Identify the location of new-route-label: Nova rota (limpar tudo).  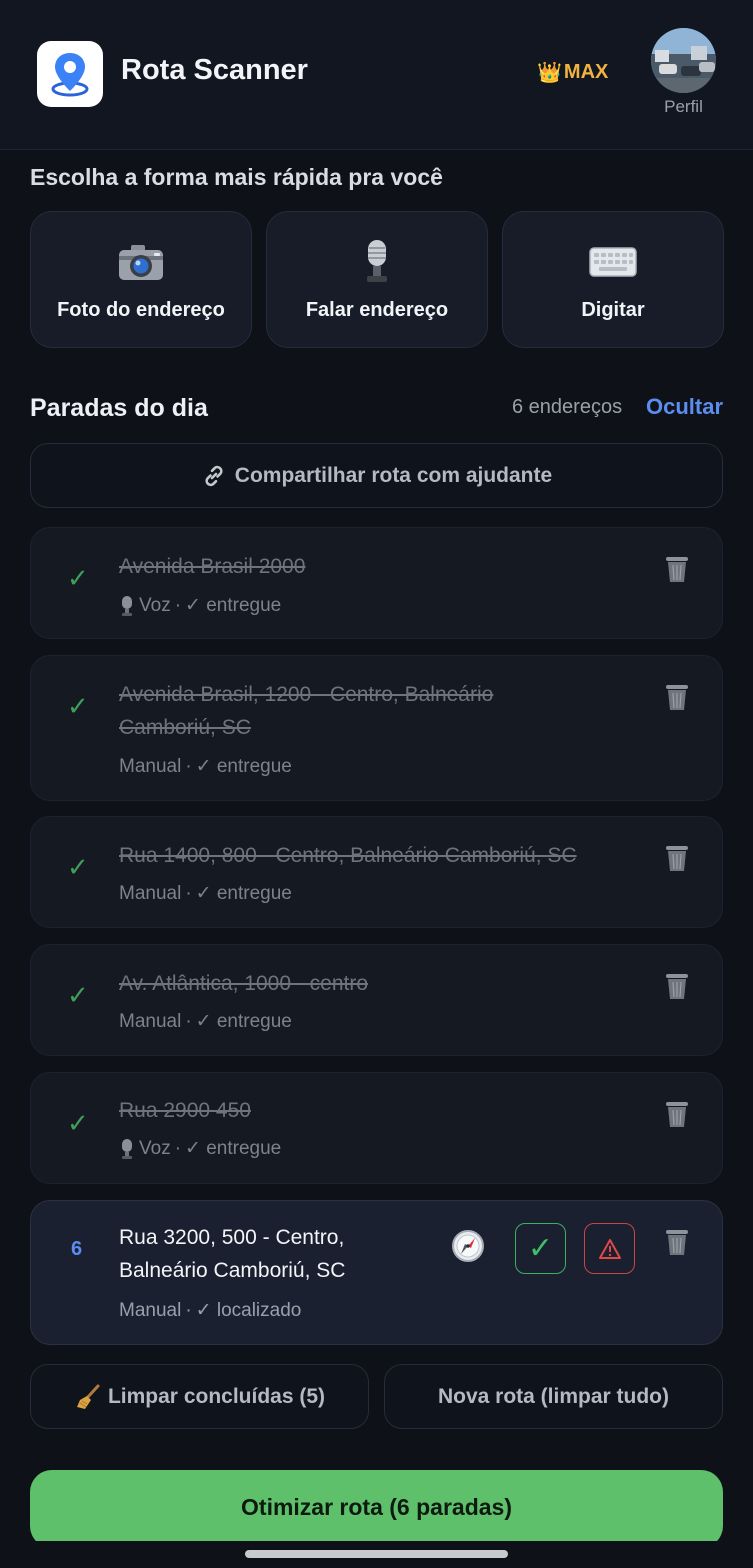
(553, 1396).